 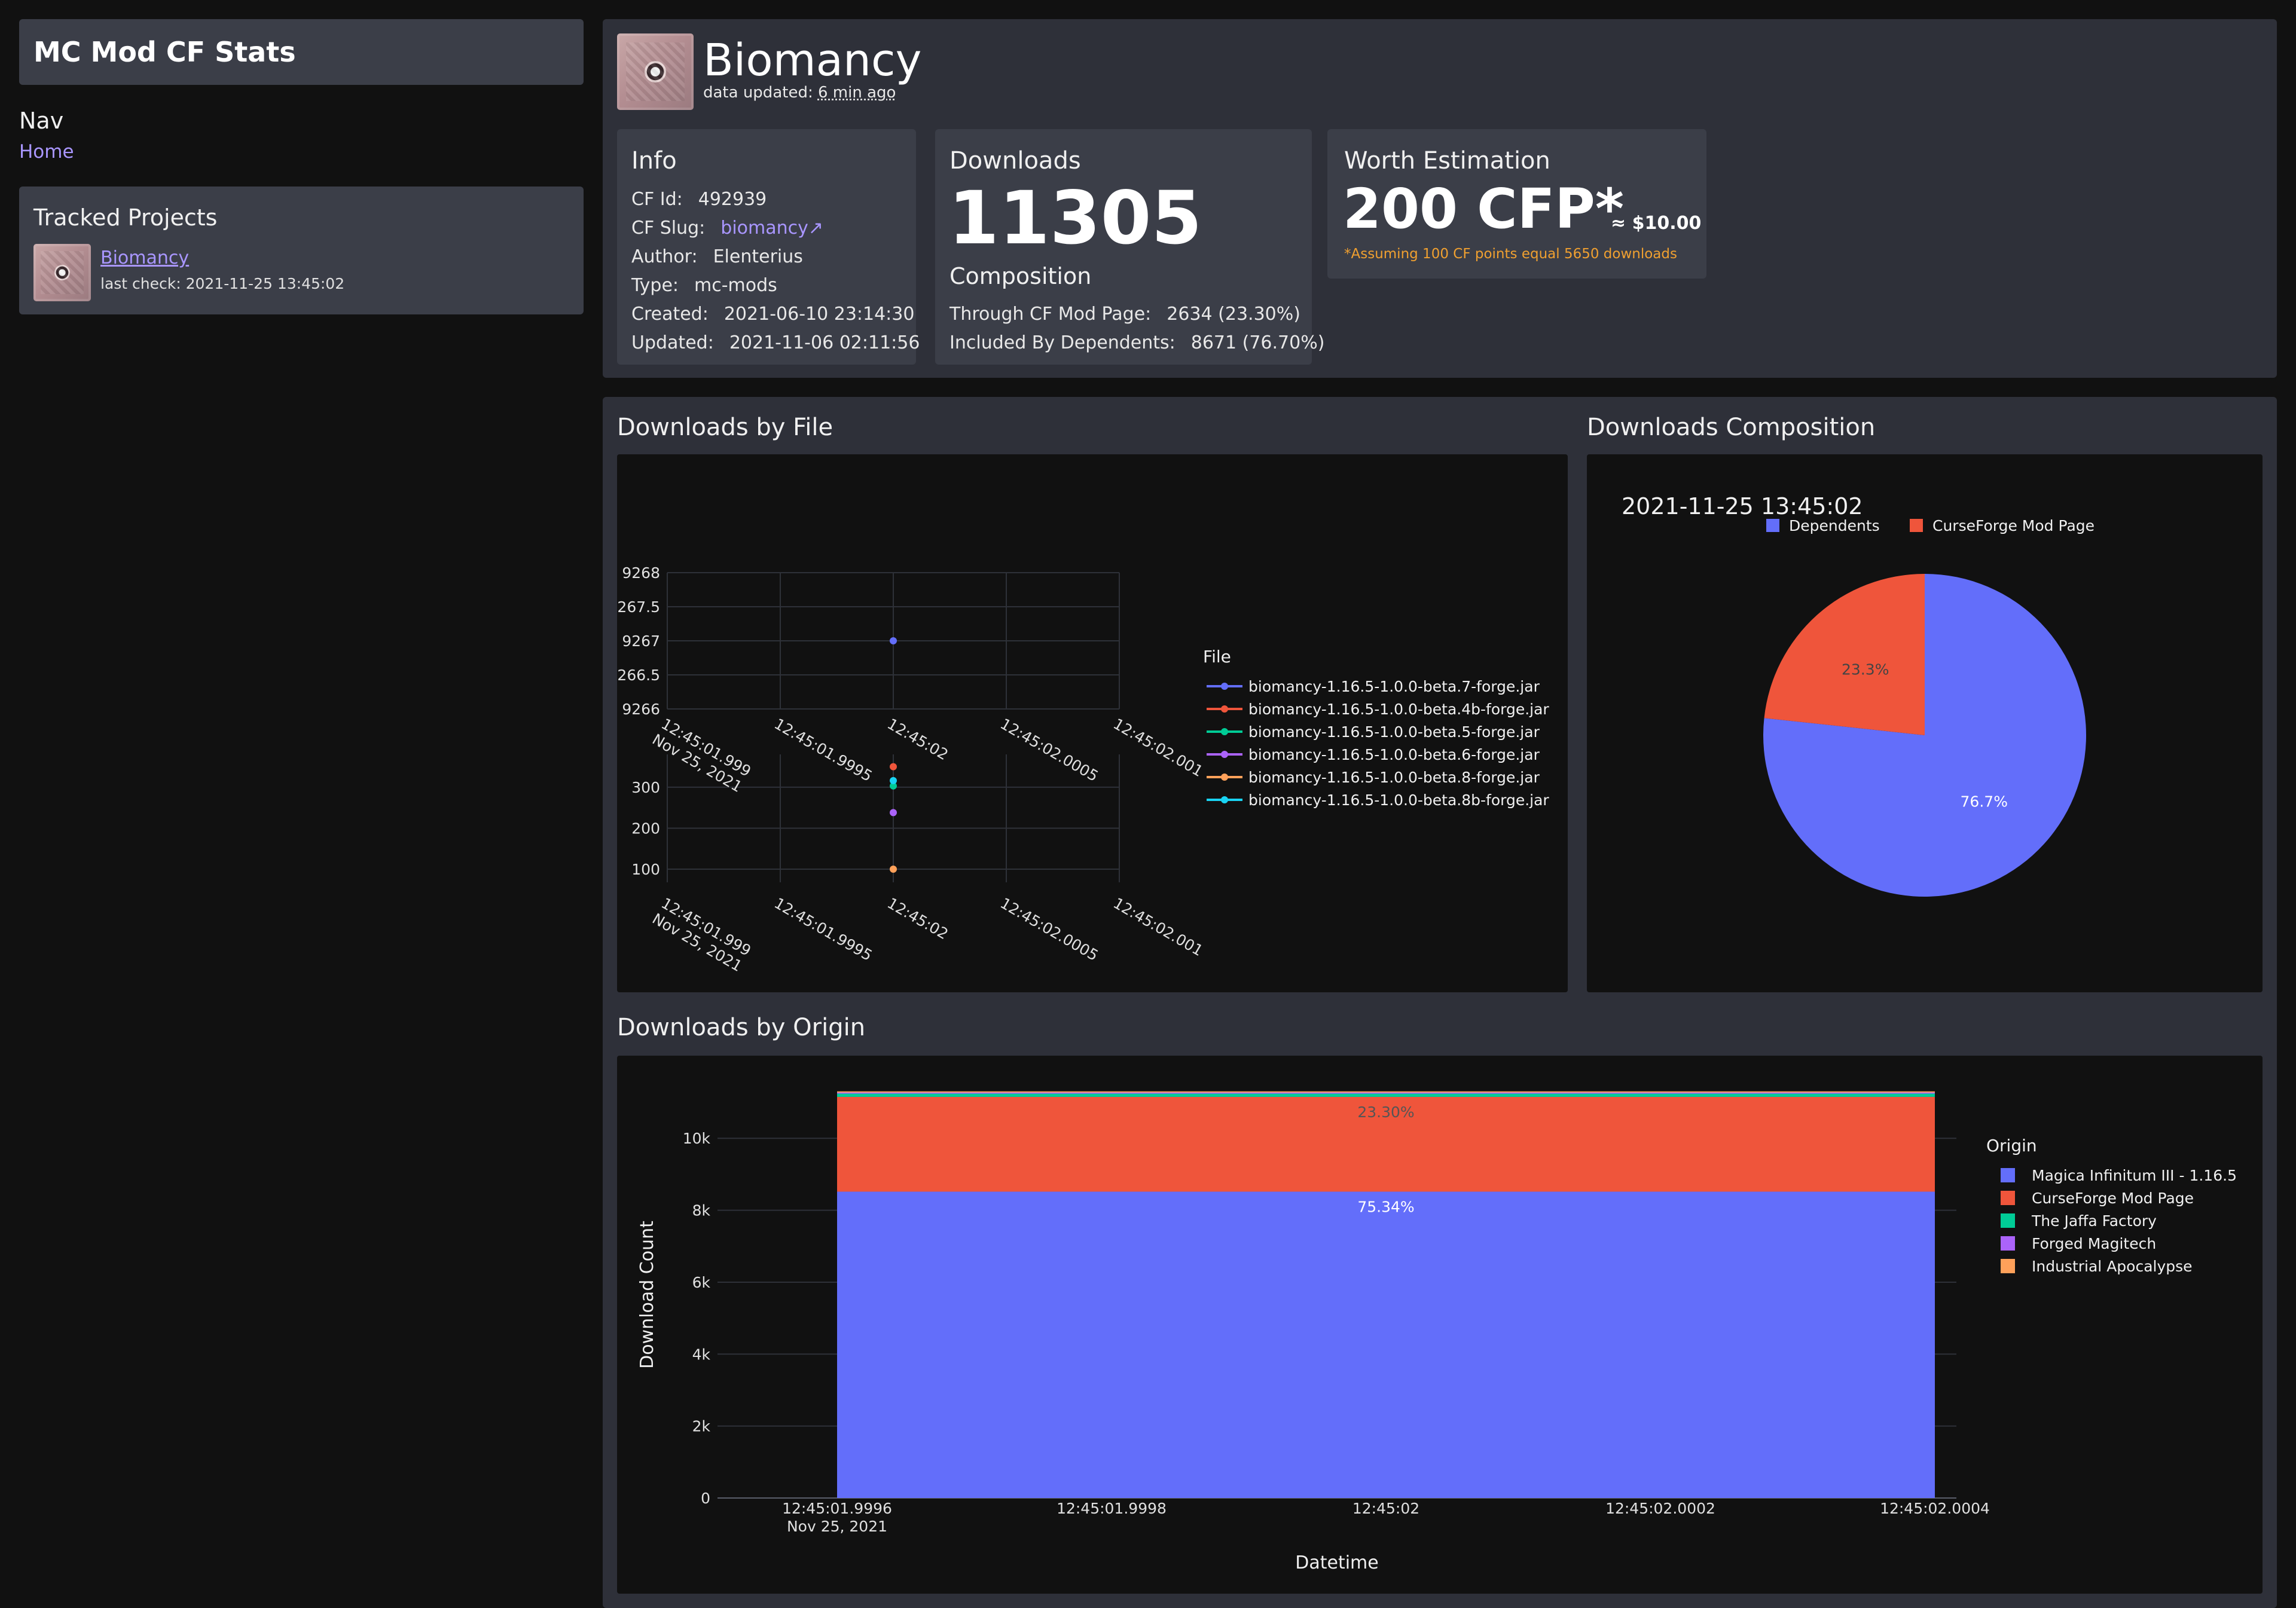 I want to click on project-thumbnail-icon, so click(x=62, y=272).